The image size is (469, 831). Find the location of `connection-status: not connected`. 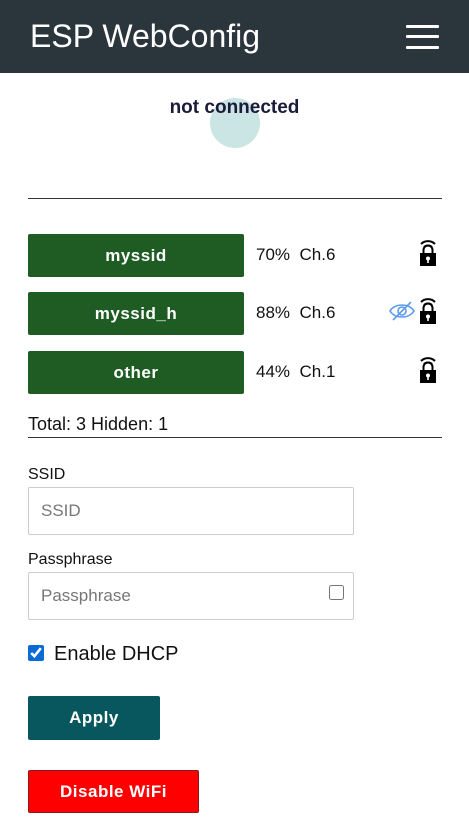

connection-status: not connected is located at coordinates (234, 107).